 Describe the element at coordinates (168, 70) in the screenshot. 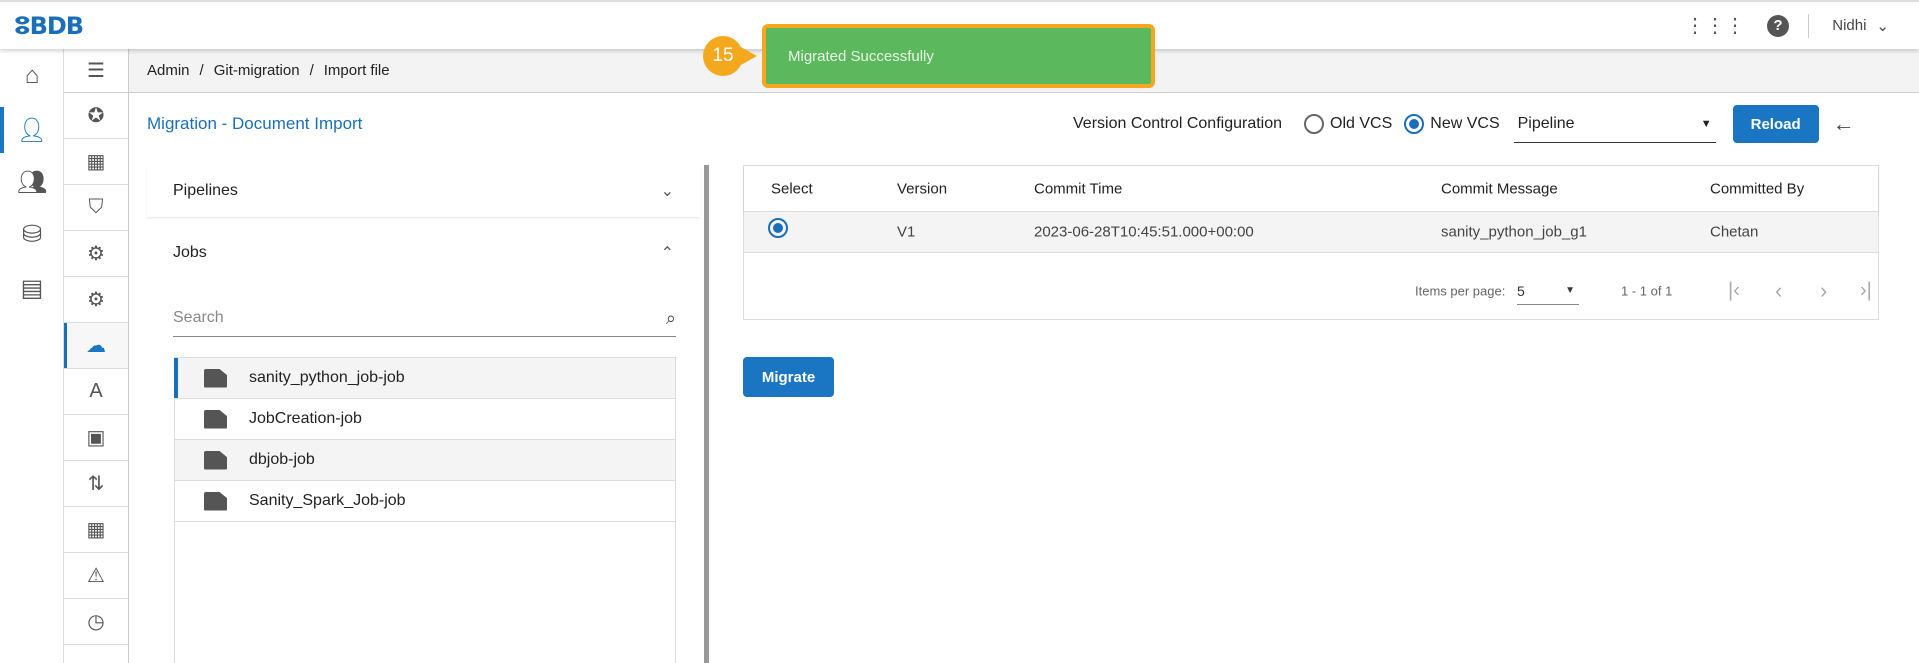

I see `breadcrumb-admin: Admin` at that location.